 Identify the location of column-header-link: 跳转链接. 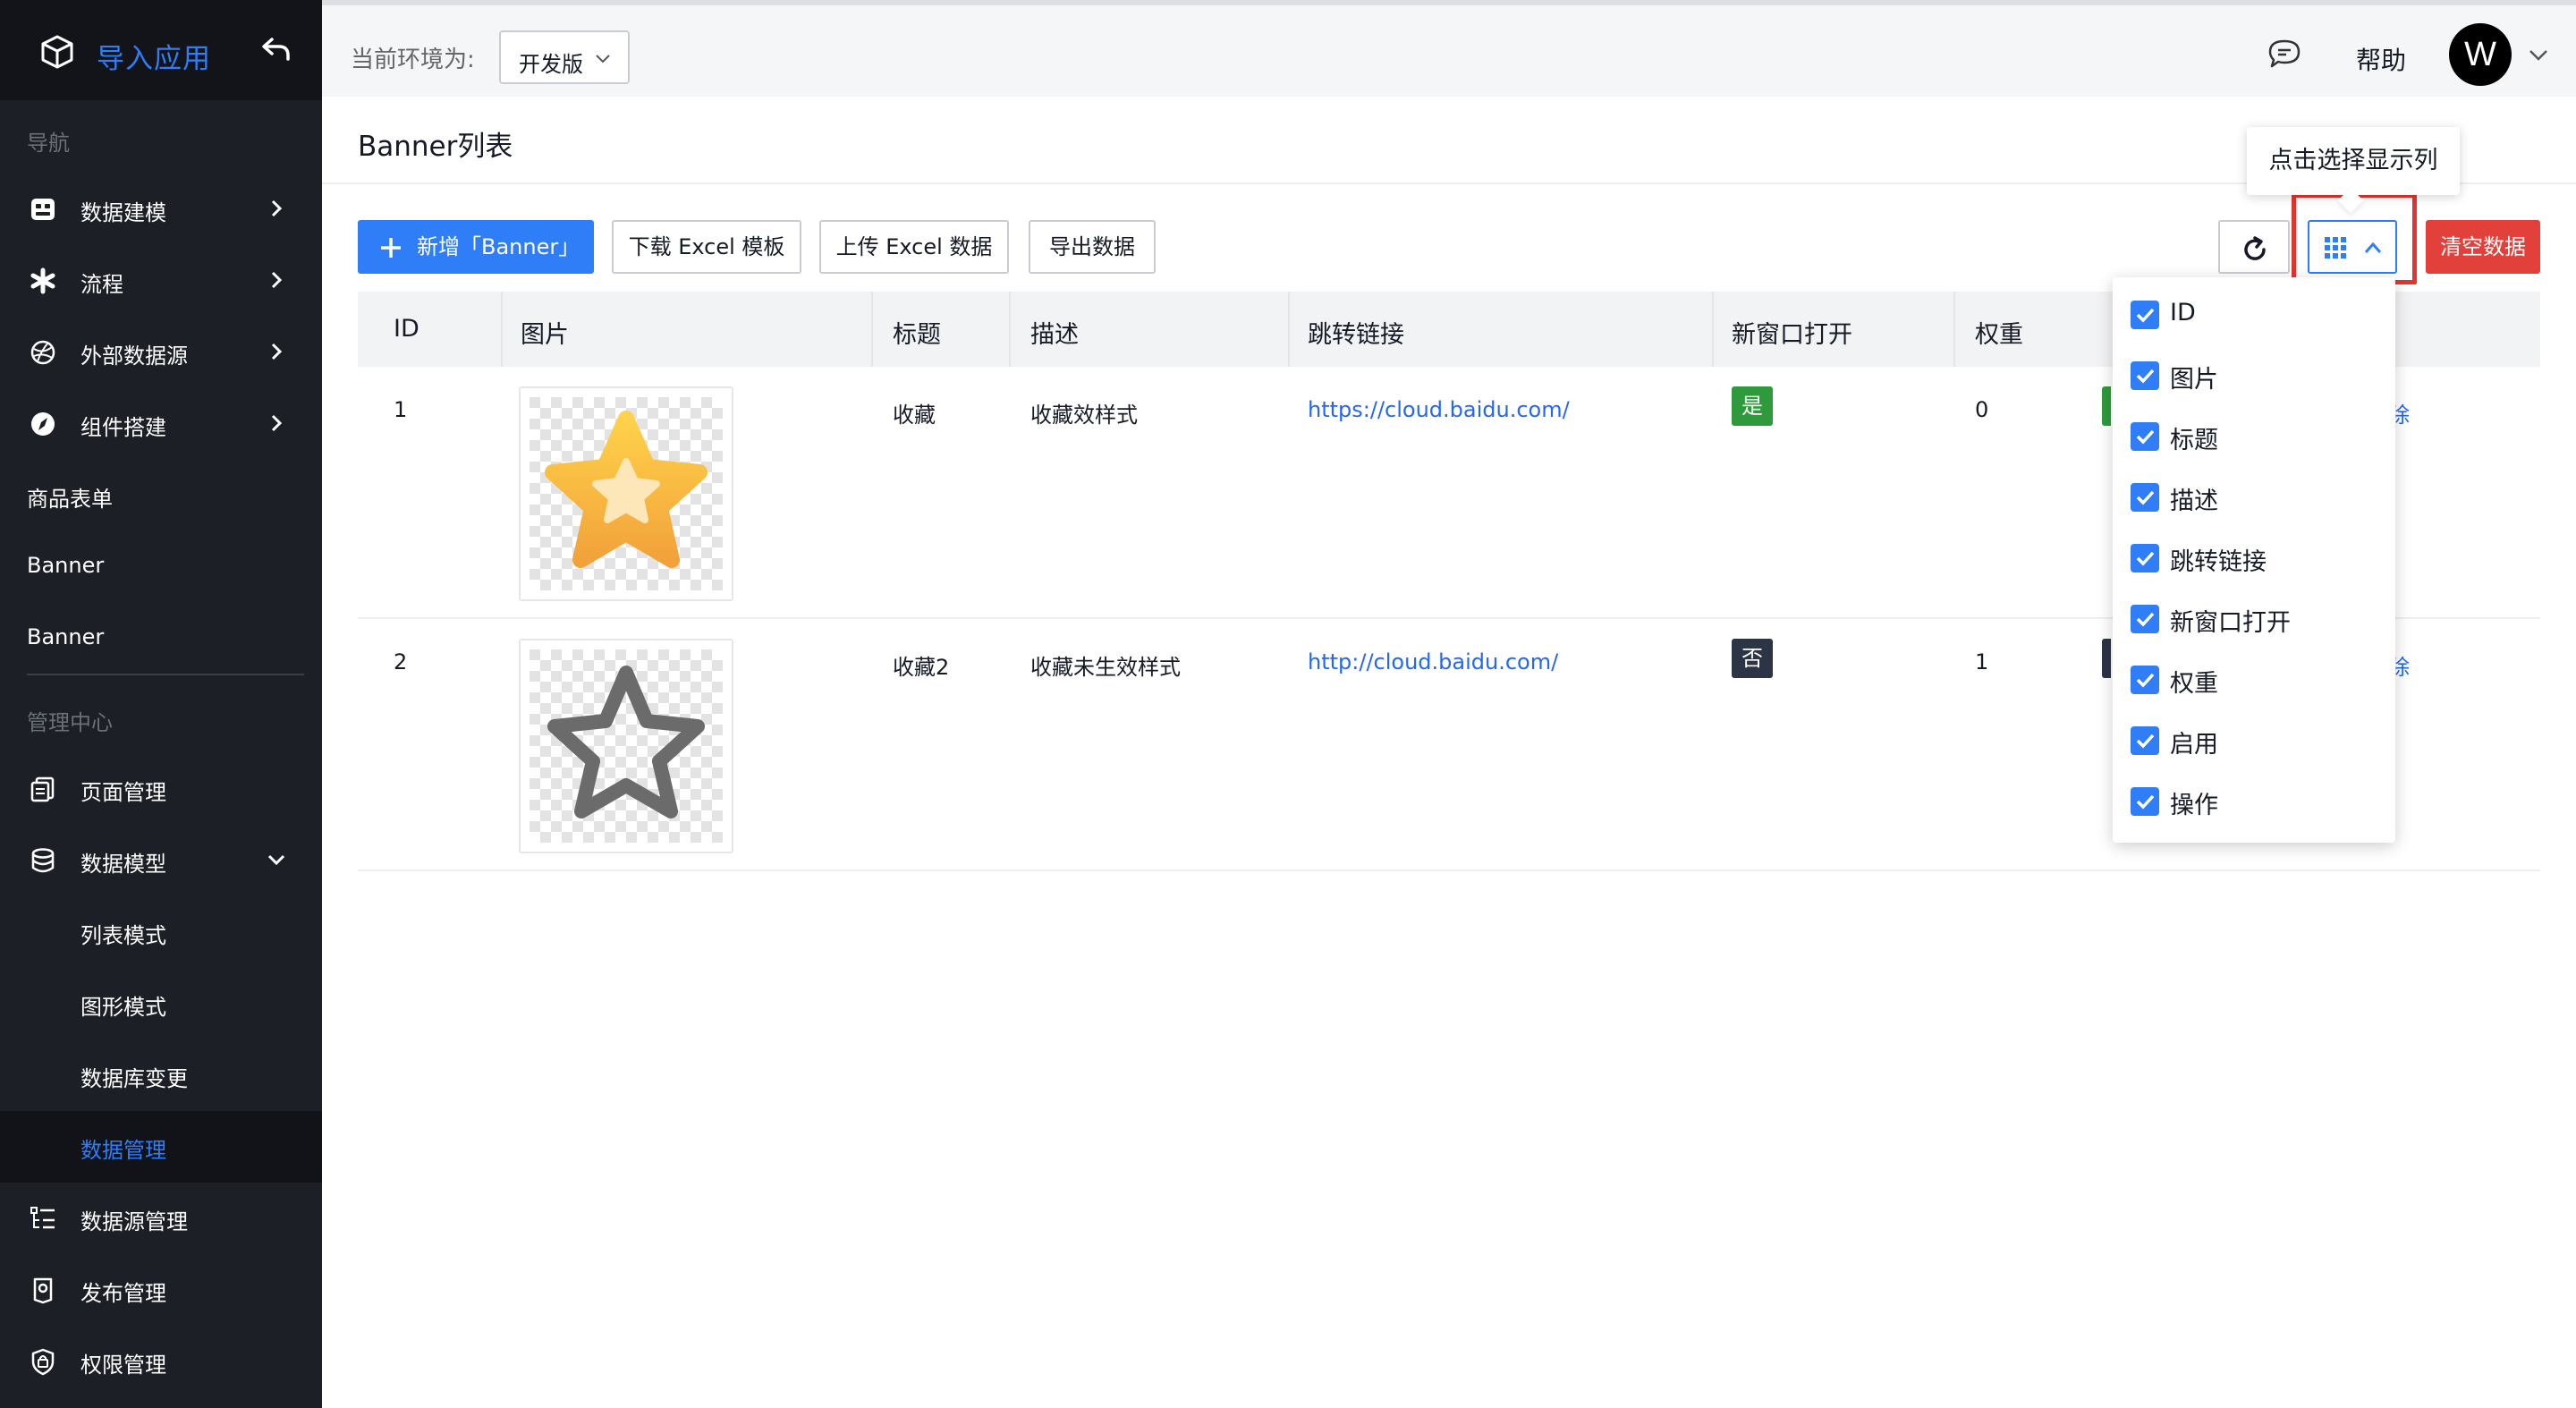
(1356, 335).